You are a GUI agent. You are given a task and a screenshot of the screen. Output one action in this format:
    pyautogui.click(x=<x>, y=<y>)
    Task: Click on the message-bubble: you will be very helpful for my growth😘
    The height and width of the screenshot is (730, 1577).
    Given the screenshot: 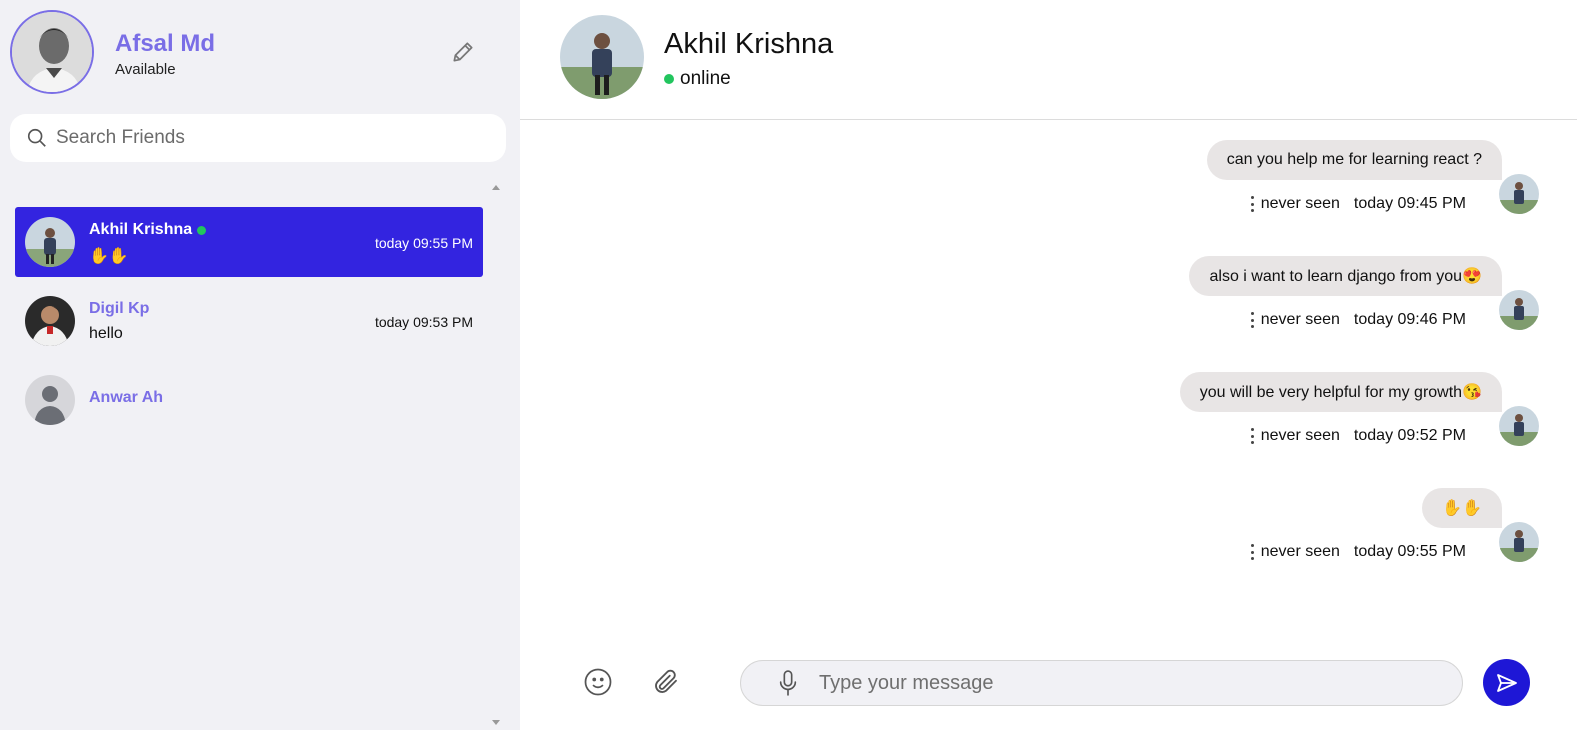 What is the action you would take?
    pyautogui.click(x=1340, y=392)
    